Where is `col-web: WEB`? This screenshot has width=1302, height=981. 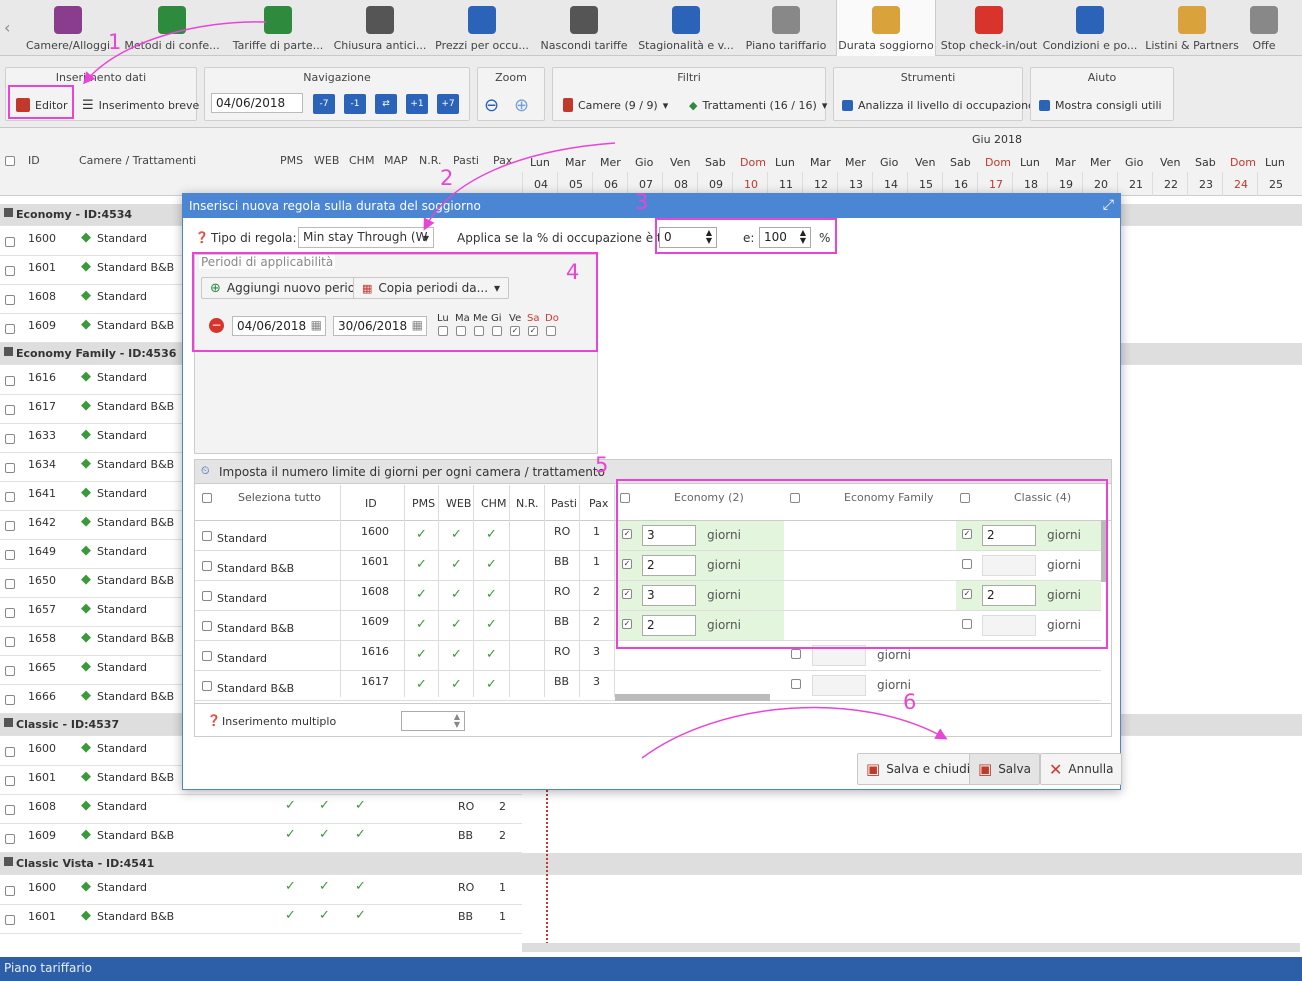 col-web: WEB is located at coordinates (459, 503).